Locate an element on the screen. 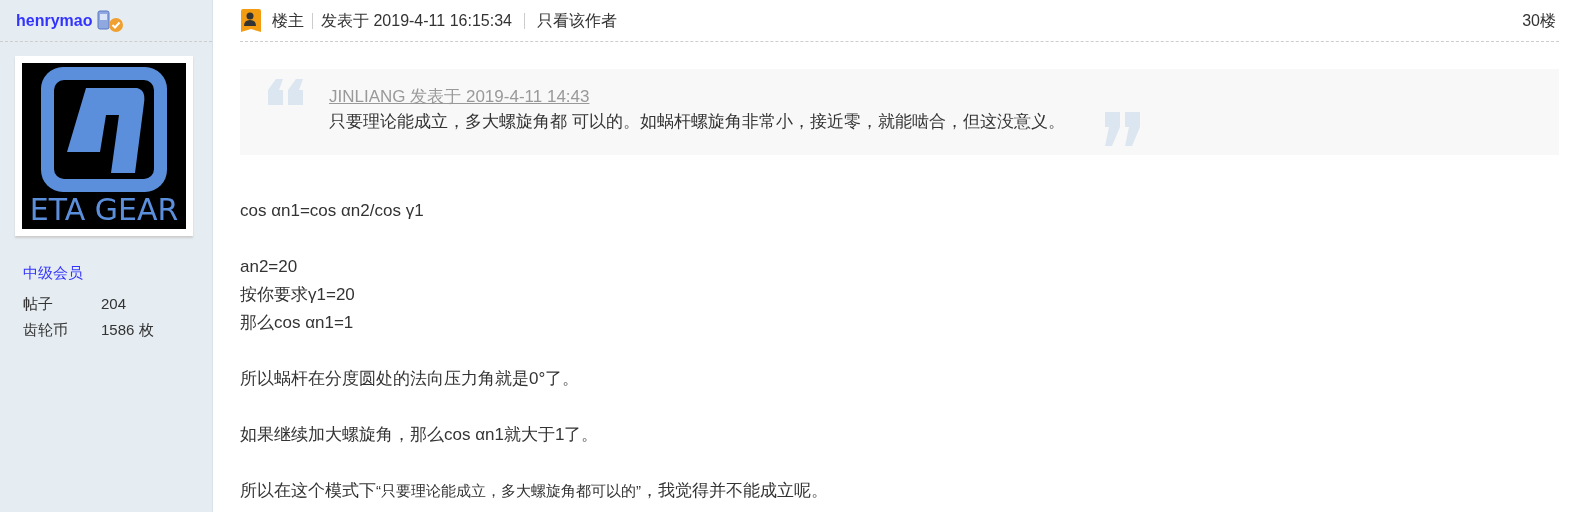 Image resolution: width=1582 pixels, height=512 pixels. post-text: 所以在这个模式下“只要理论能成立，多大螺旋角都可以的”，我觉得并不能成立呢。 is located at coordinates (534, 491).